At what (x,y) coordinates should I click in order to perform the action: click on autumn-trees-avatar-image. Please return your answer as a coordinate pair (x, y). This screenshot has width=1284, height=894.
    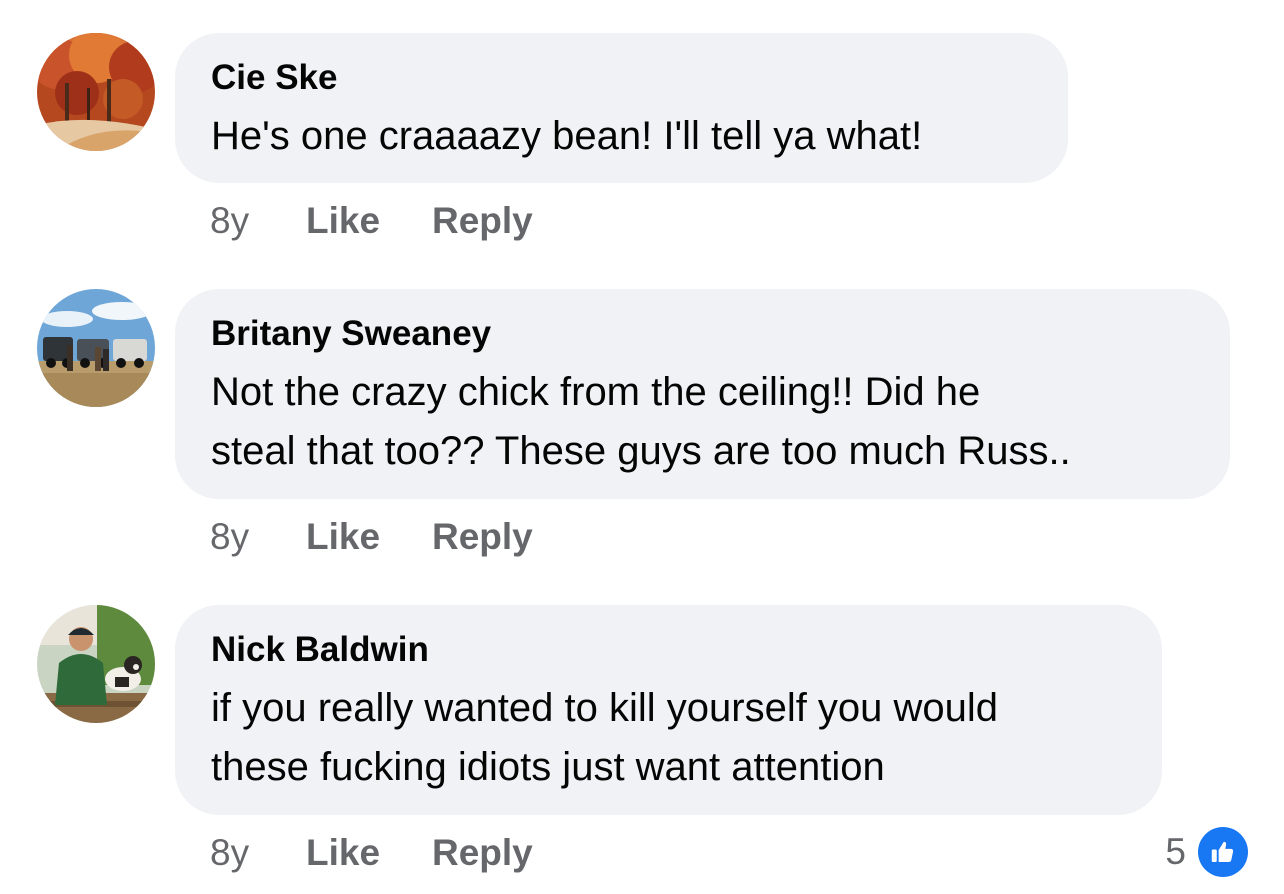
    Looking at the image, I should click on (96, 92).